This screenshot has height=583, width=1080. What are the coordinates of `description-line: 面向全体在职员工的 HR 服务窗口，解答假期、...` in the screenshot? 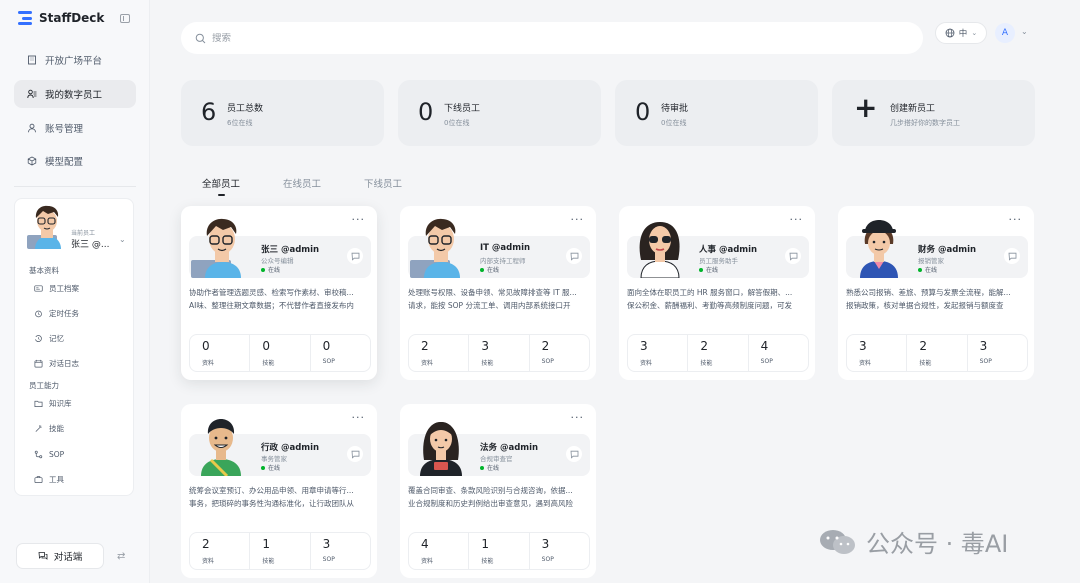 It's located at (710, 292).